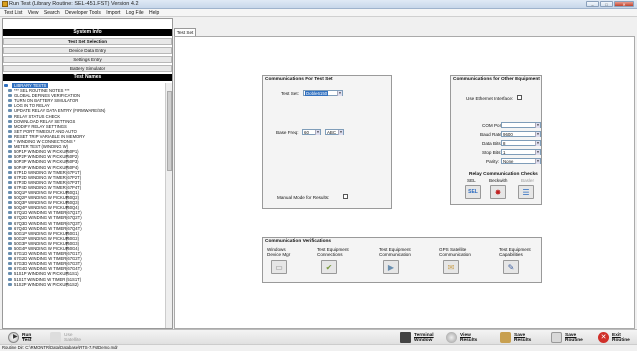 This screenshot has width=637, height=351. Describe the element at coordinates (84, 284) in the screenshot. I see `tree-item: 51S2P WINDING W PICKUP (51S2)` at that location.